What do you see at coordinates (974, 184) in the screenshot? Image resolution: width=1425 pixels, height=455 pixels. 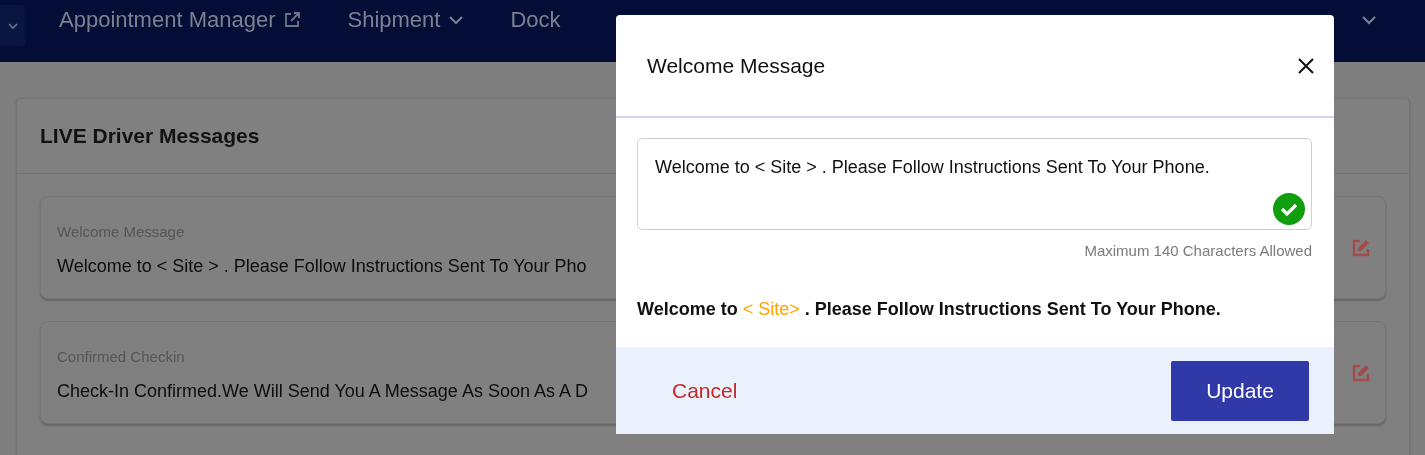 I see `message-input: Welcome to < Site > . Please Follow Instructions Sent To Your Phone.` at bounding box center [974, 184].